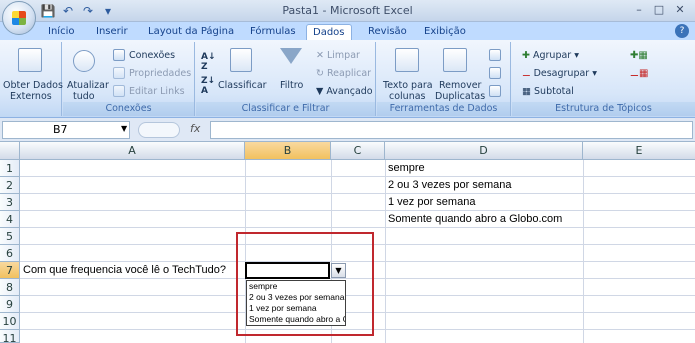 The height and width of the screenshot is (343, 695). I want to click on col-header-d: D, so click(484, 151).